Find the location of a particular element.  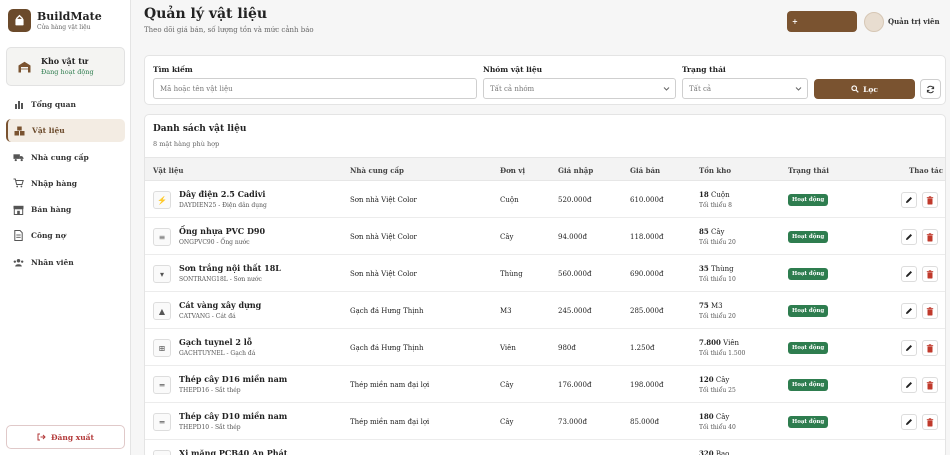

cost-cell: 176.000đ is located at coordinates (575, 385).